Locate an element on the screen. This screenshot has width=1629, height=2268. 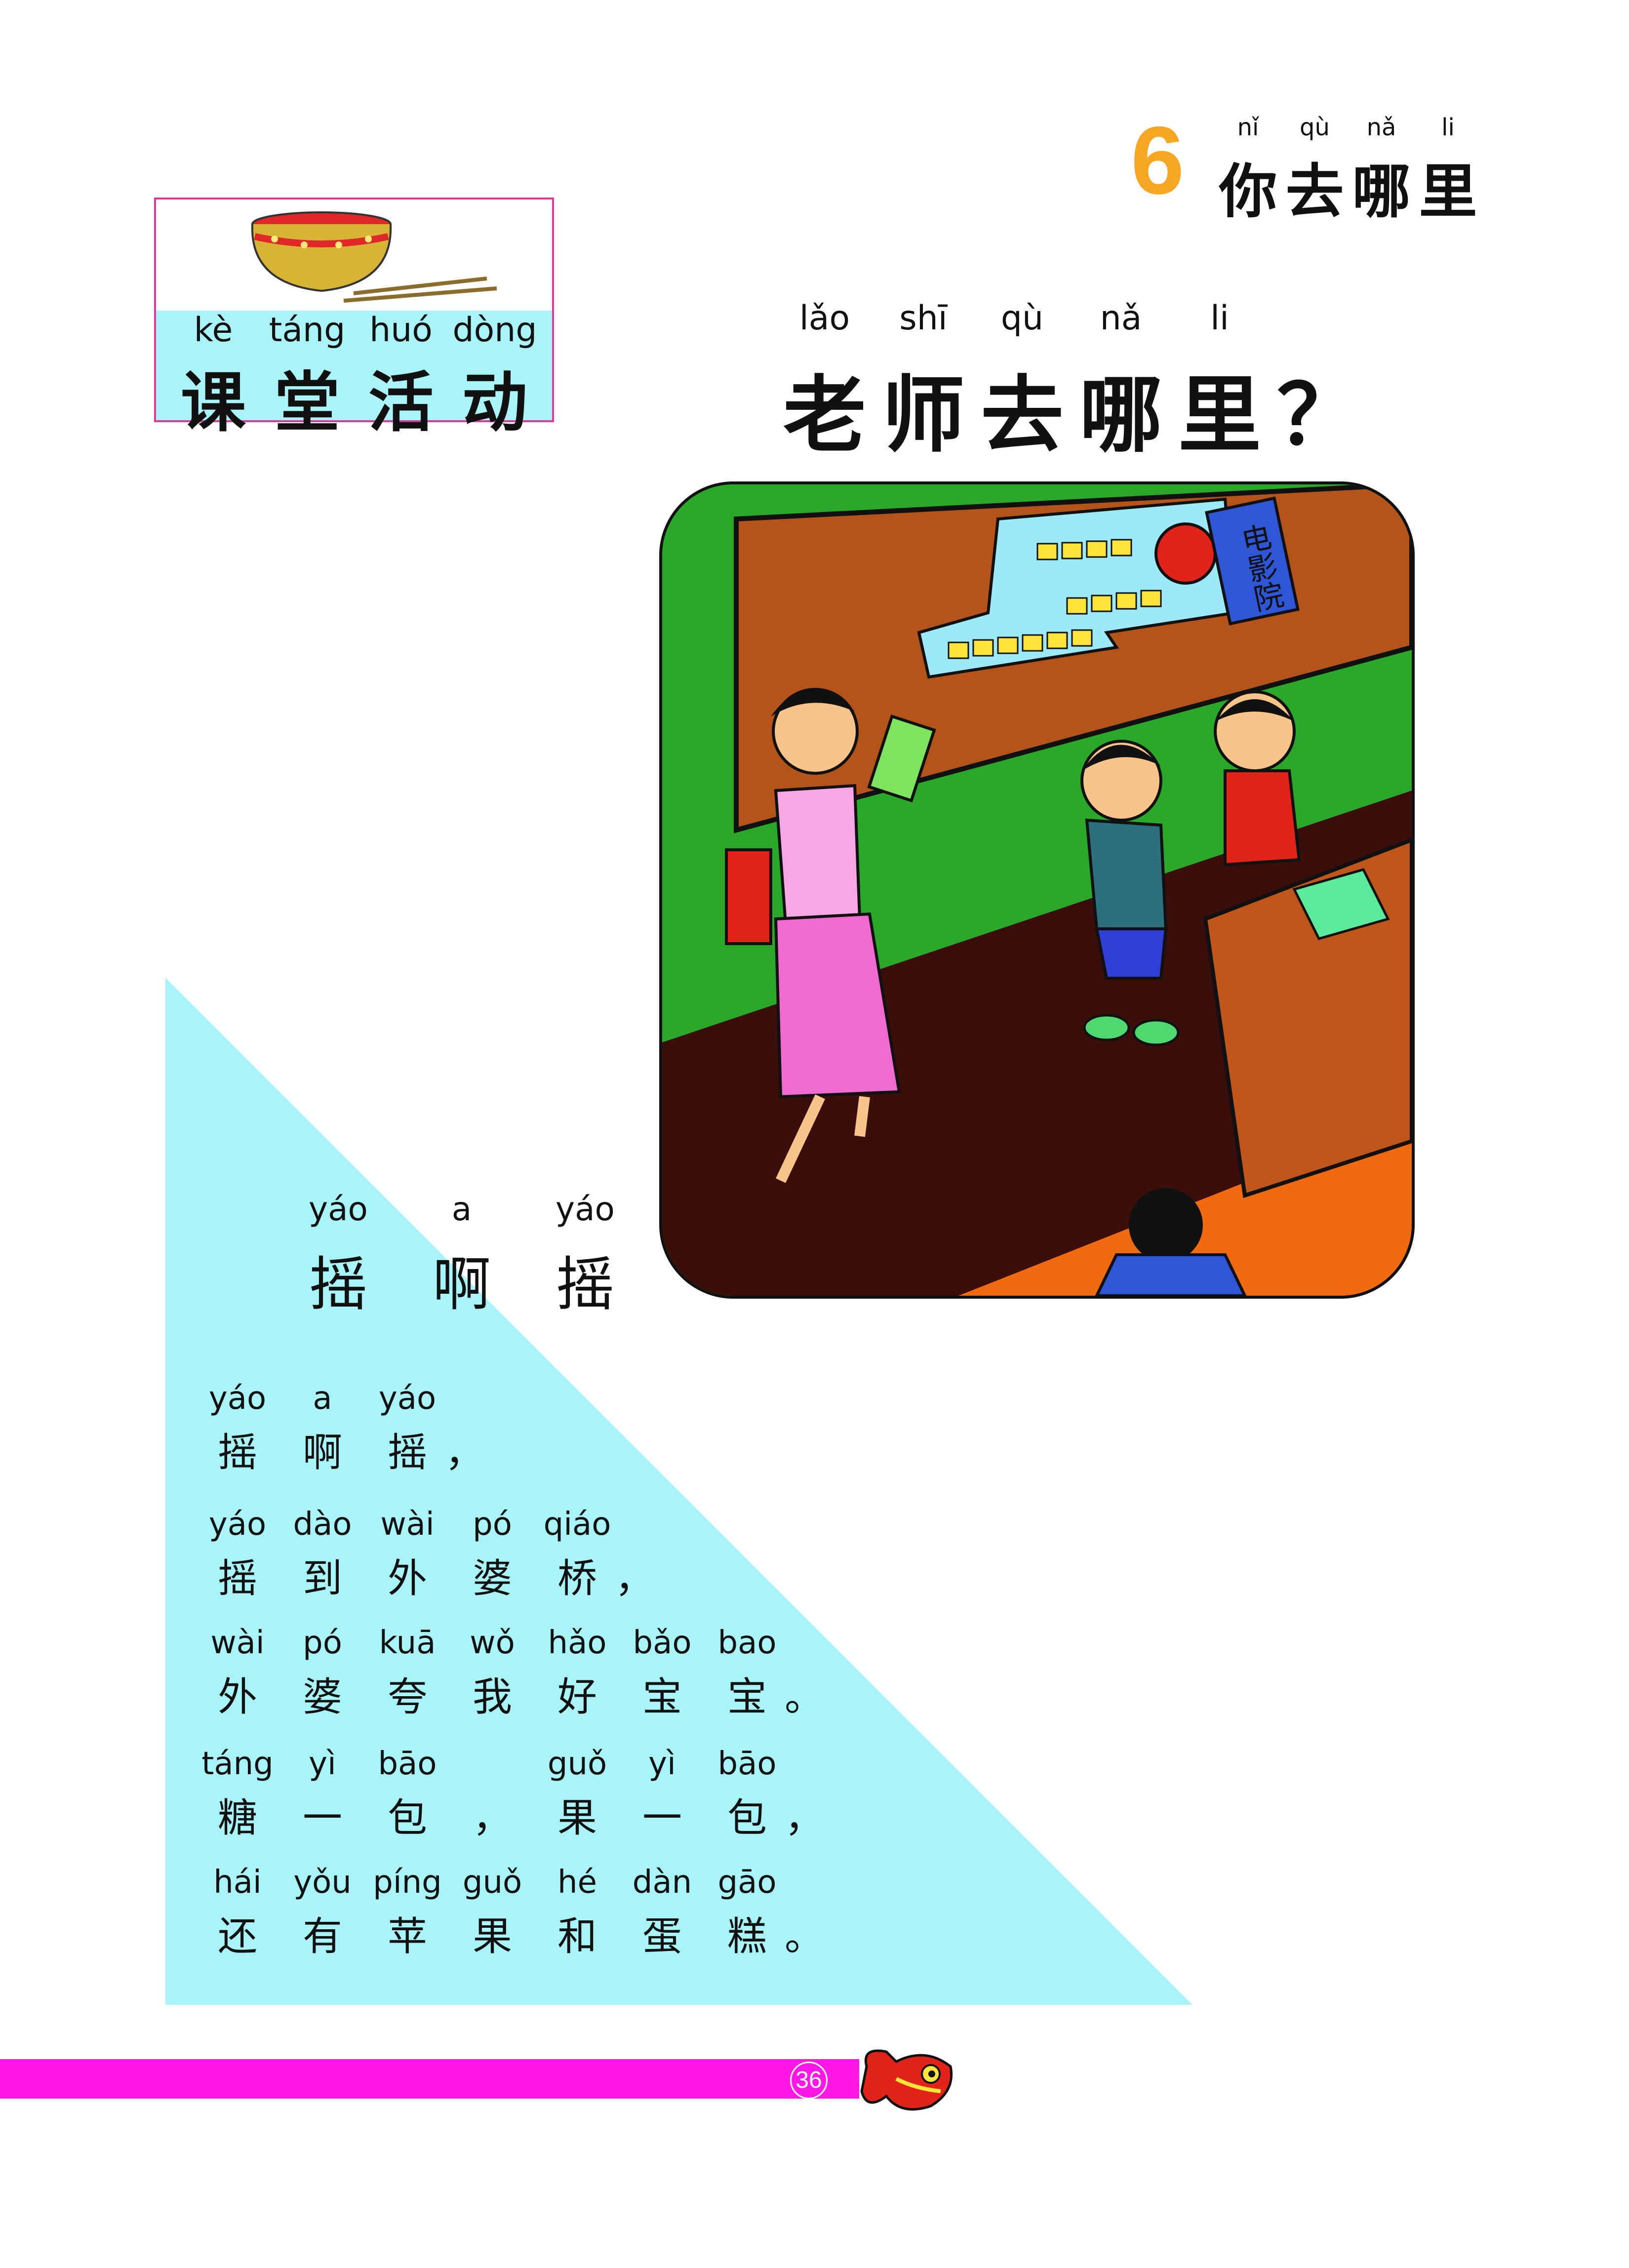
question-char: li 里 is located at coordinates (1219, 384).